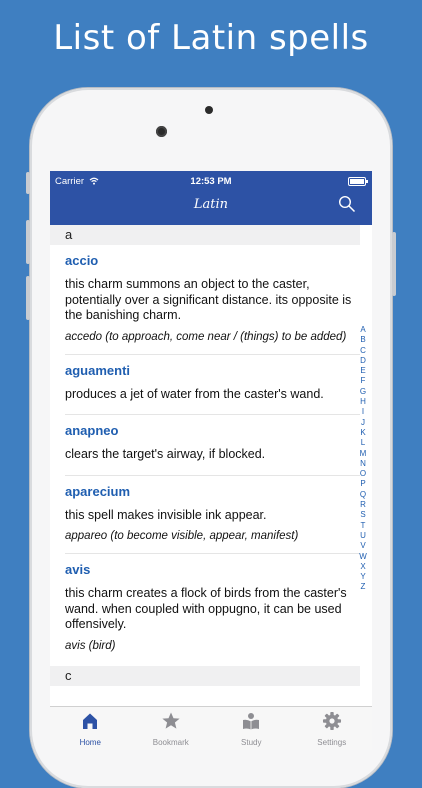 The width and height of the screenshot is (422, 788). What do you see at coordinates (78, 569) in the screenshot?
I see `entry-word: avis` at bounding box center [78, 569].